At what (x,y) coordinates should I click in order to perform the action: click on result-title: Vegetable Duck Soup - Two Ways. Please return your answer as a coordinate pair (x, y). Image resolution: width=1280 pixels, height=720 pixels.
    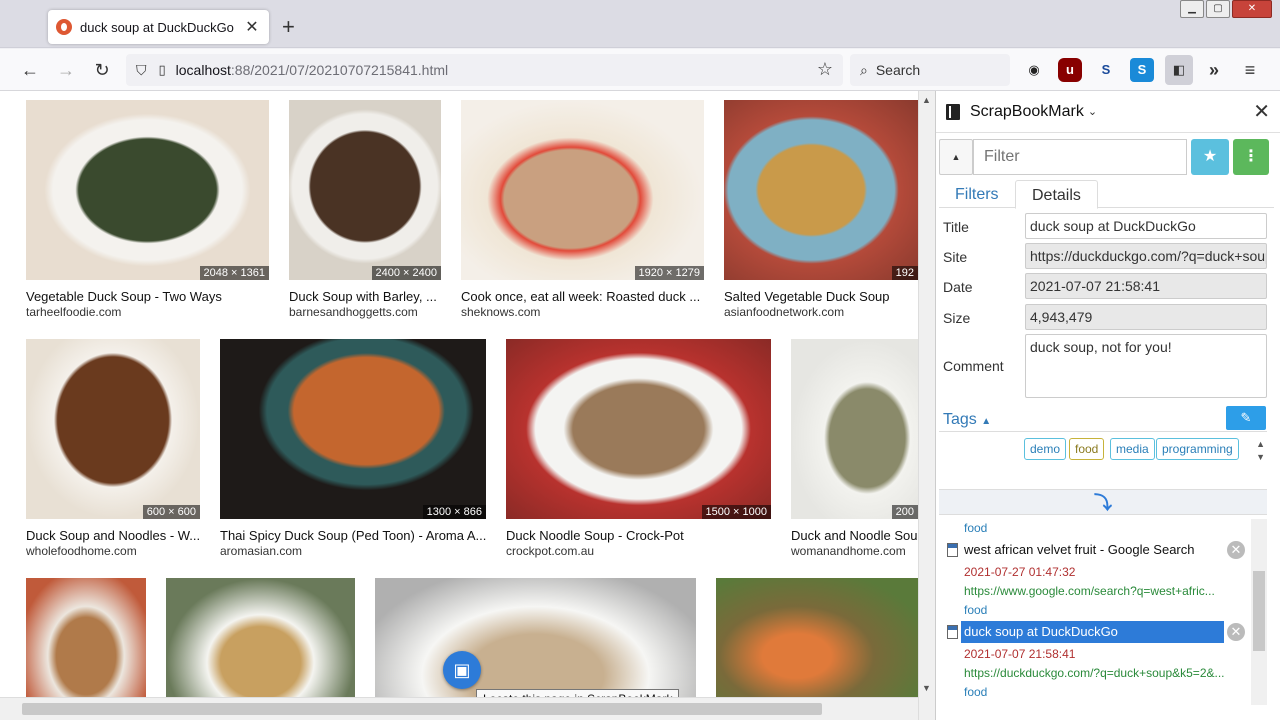
    Looking at the image, I should click on (147, 296).